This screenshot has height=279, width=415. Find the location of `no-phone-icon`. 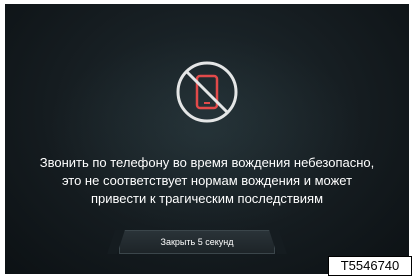

no-phone-icon is located at coordinates (207, 92).